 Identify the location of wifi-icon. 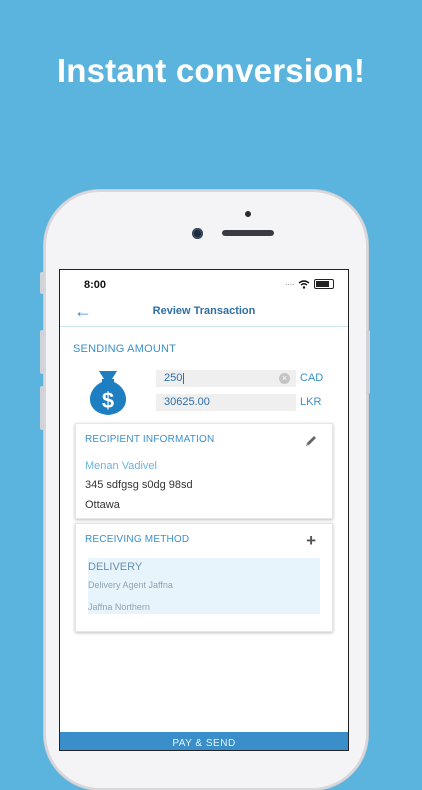
(304, 284).